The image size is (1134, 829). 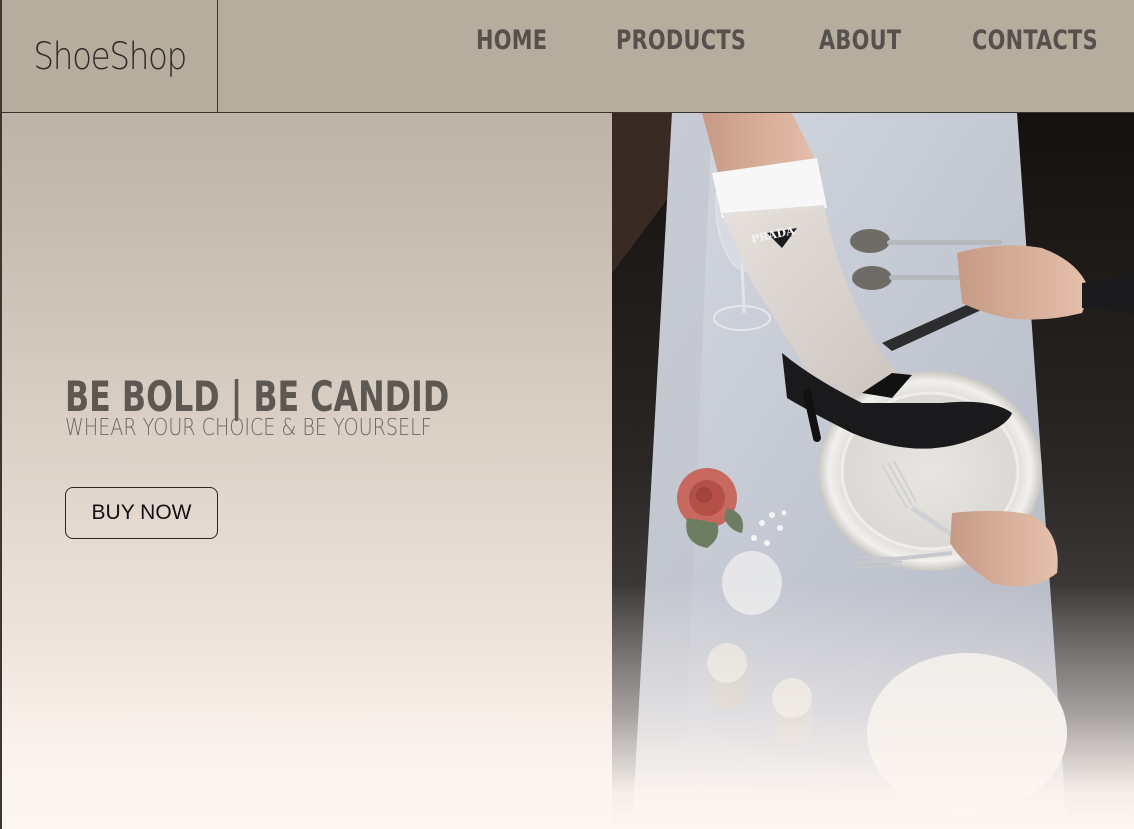 What do you see at coordinates (681, 40) in the screenshot?
I see `nav-products-link: PRODUCTS` at bounding box center [681, 40].